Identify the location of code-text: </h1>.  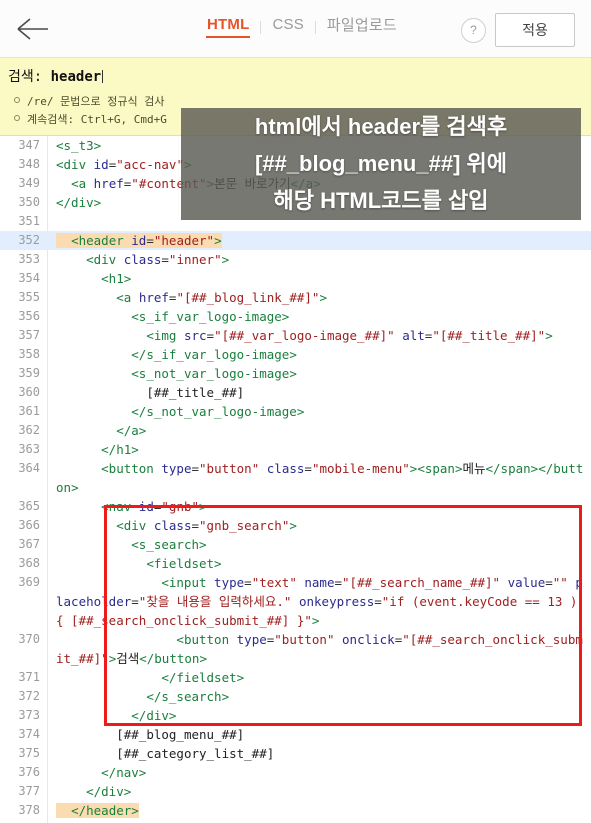
(323, 449).